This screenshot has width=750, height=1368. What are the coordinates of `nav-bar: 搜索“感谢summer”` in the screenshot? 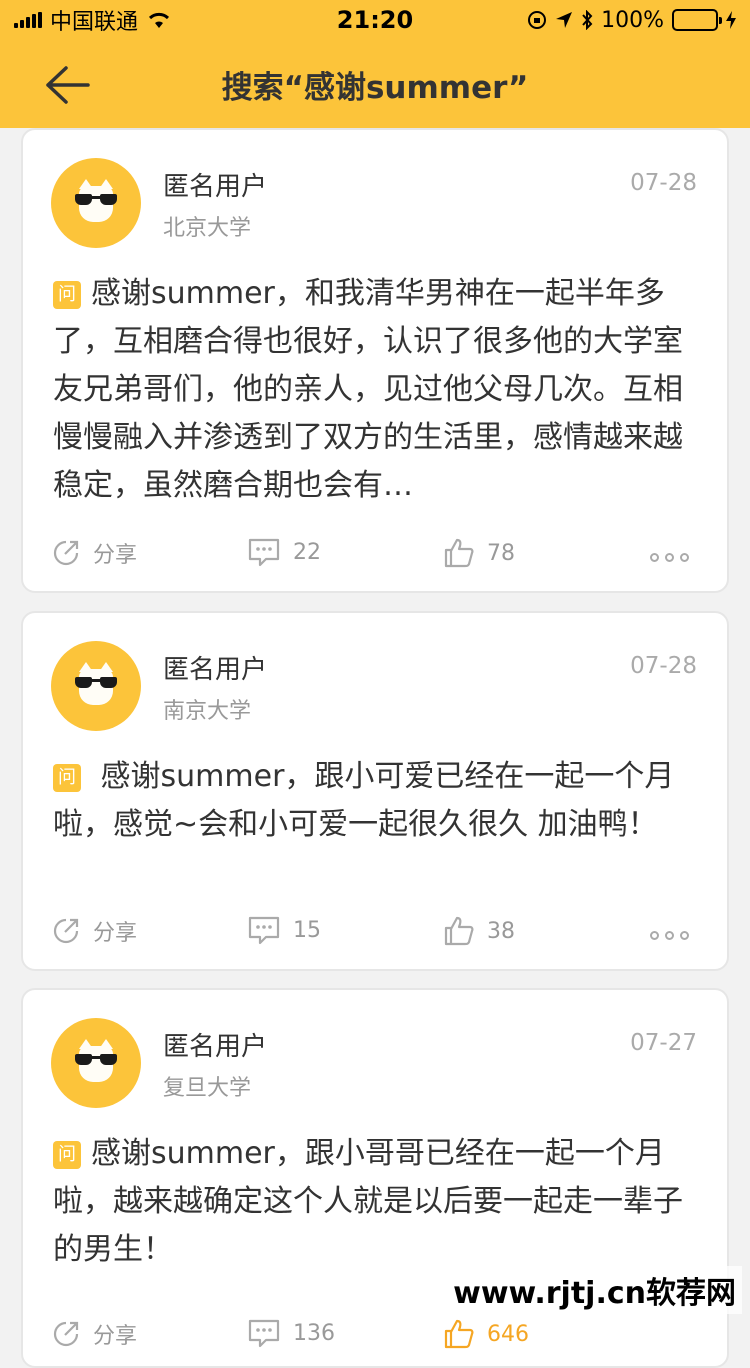 It's located at (375, 84).